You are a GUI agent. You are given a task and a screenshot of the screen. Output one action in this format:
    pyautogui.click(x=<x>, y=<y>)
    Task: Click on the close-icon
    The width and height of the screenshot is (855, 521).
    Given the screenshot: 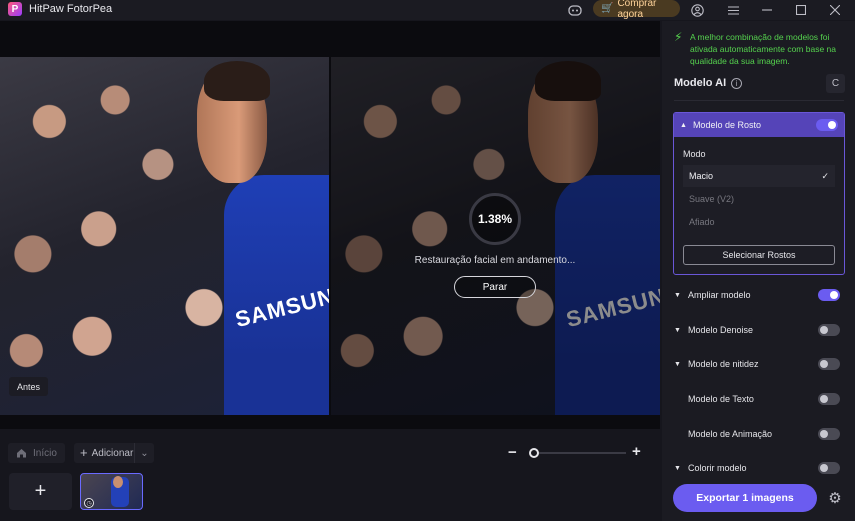 What is the action you would take?
    pyautogui.click(x=835, y=10)
    